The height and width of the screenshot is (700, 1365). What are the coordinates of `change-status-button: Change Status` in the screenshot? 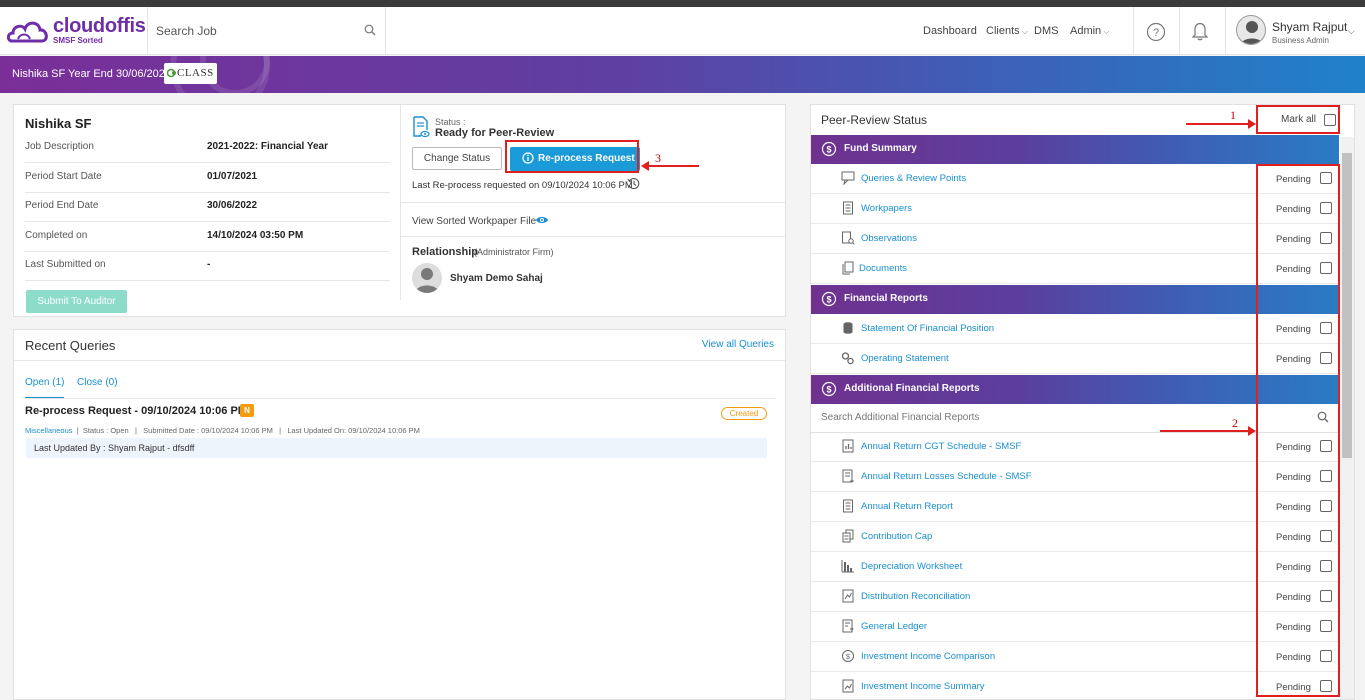 It's located at (457, 158).